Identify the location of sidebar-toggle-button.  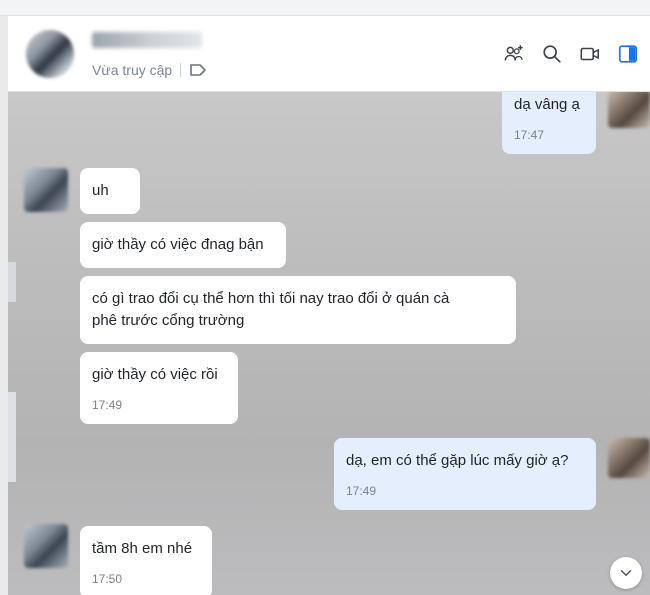
(628, 54).